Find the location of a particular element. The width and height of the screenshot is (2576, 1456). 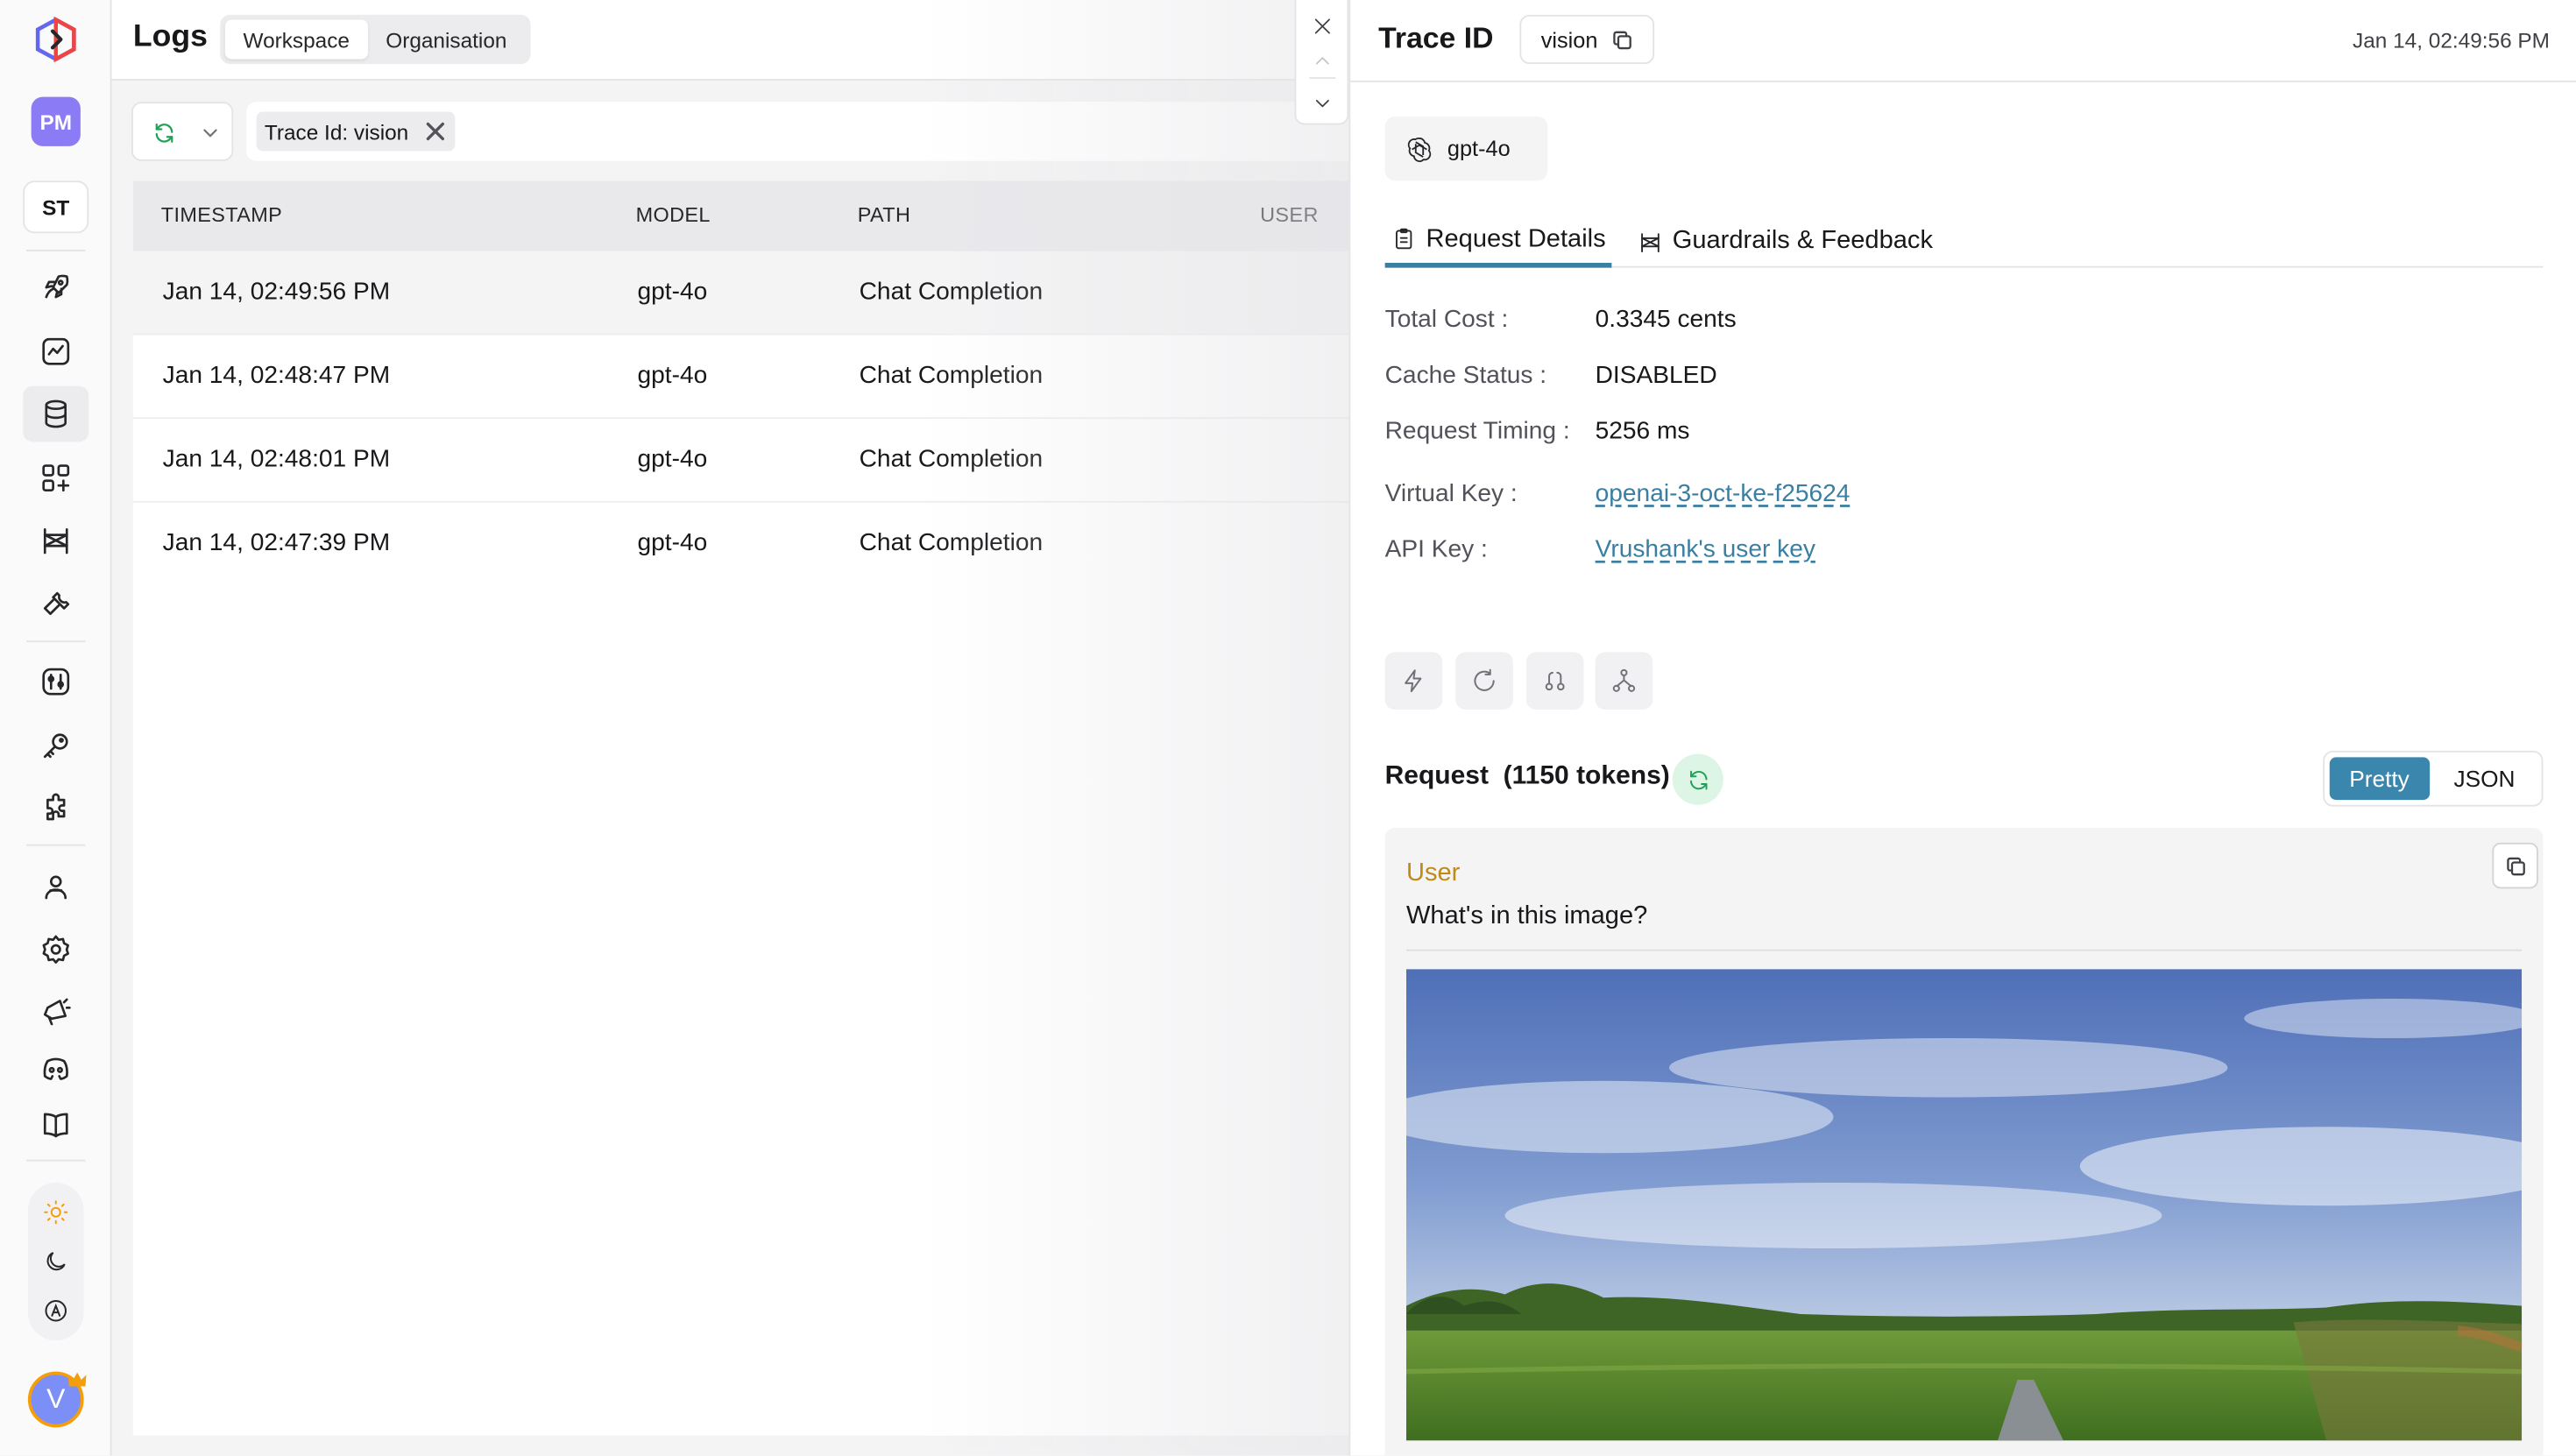

sidebar-item-docs is located at coordinates (55, 1126).